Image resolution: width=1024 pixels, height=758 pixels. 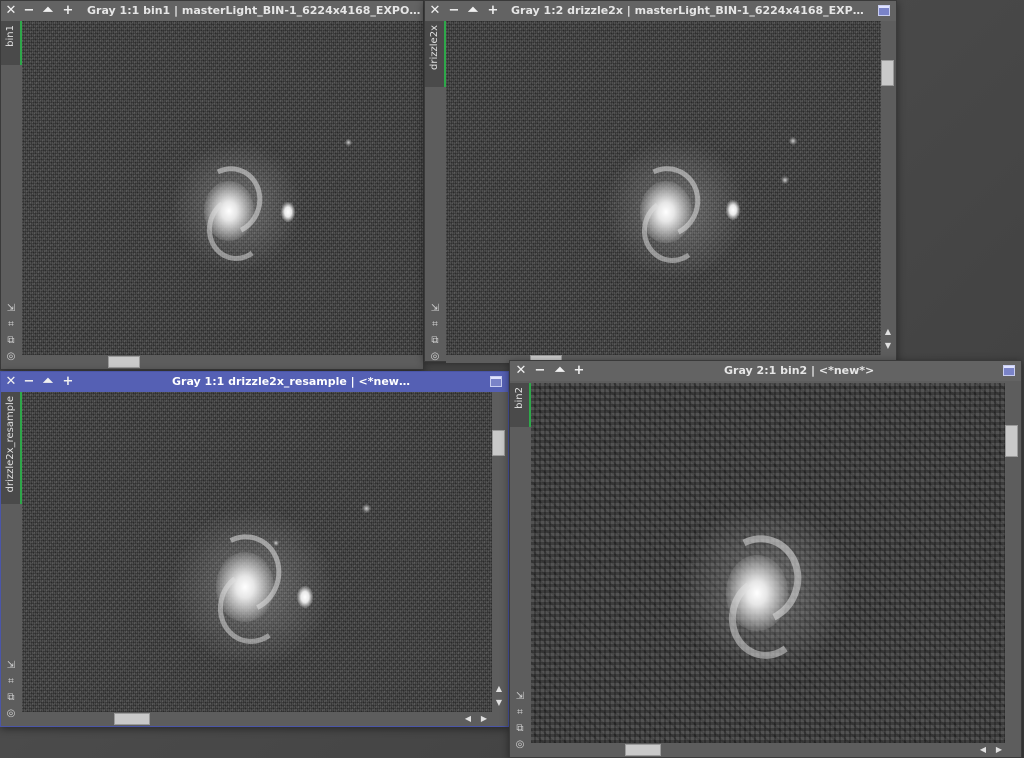 What do you see at coordinates (799, 370) in the screenshot?
I see `window-title: Gray 2:1 bin2 | <*new*>` at bounding box center [799, 370].